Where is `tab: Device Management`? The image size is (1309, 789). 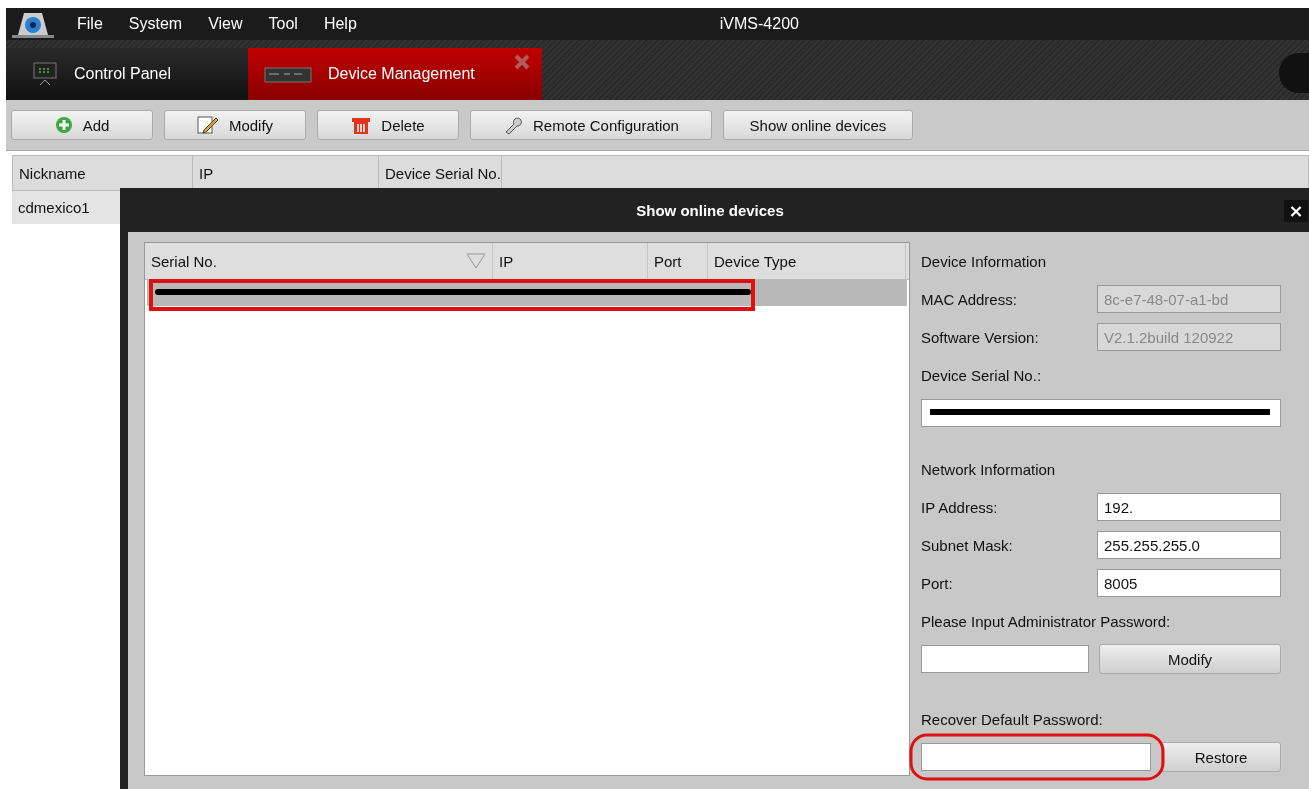
tab: Device Management is located at coordinates (395, 74).